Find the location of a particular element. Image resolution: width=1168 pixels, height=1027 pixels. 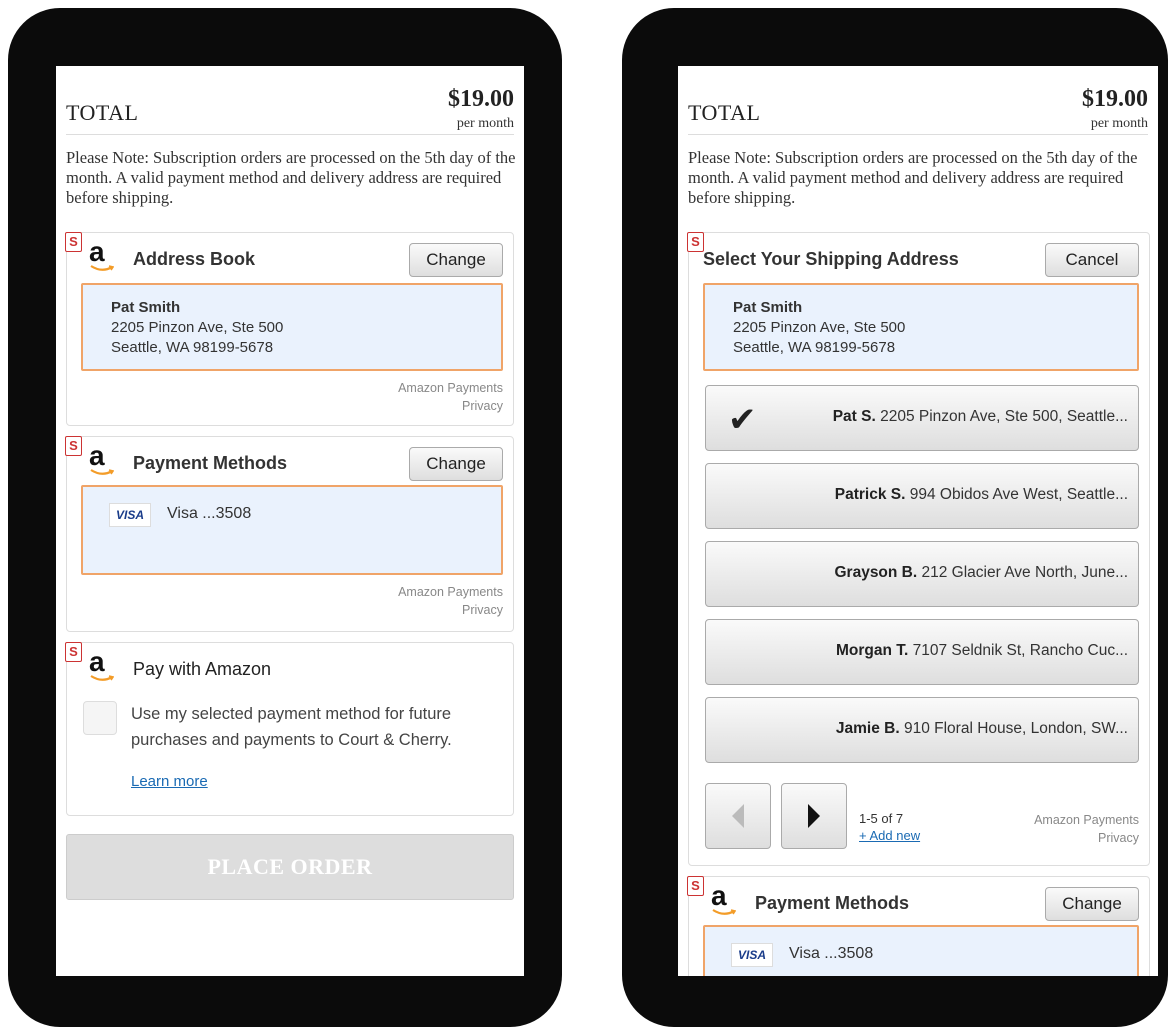

next-page-button is located at coordinates (814, 816).